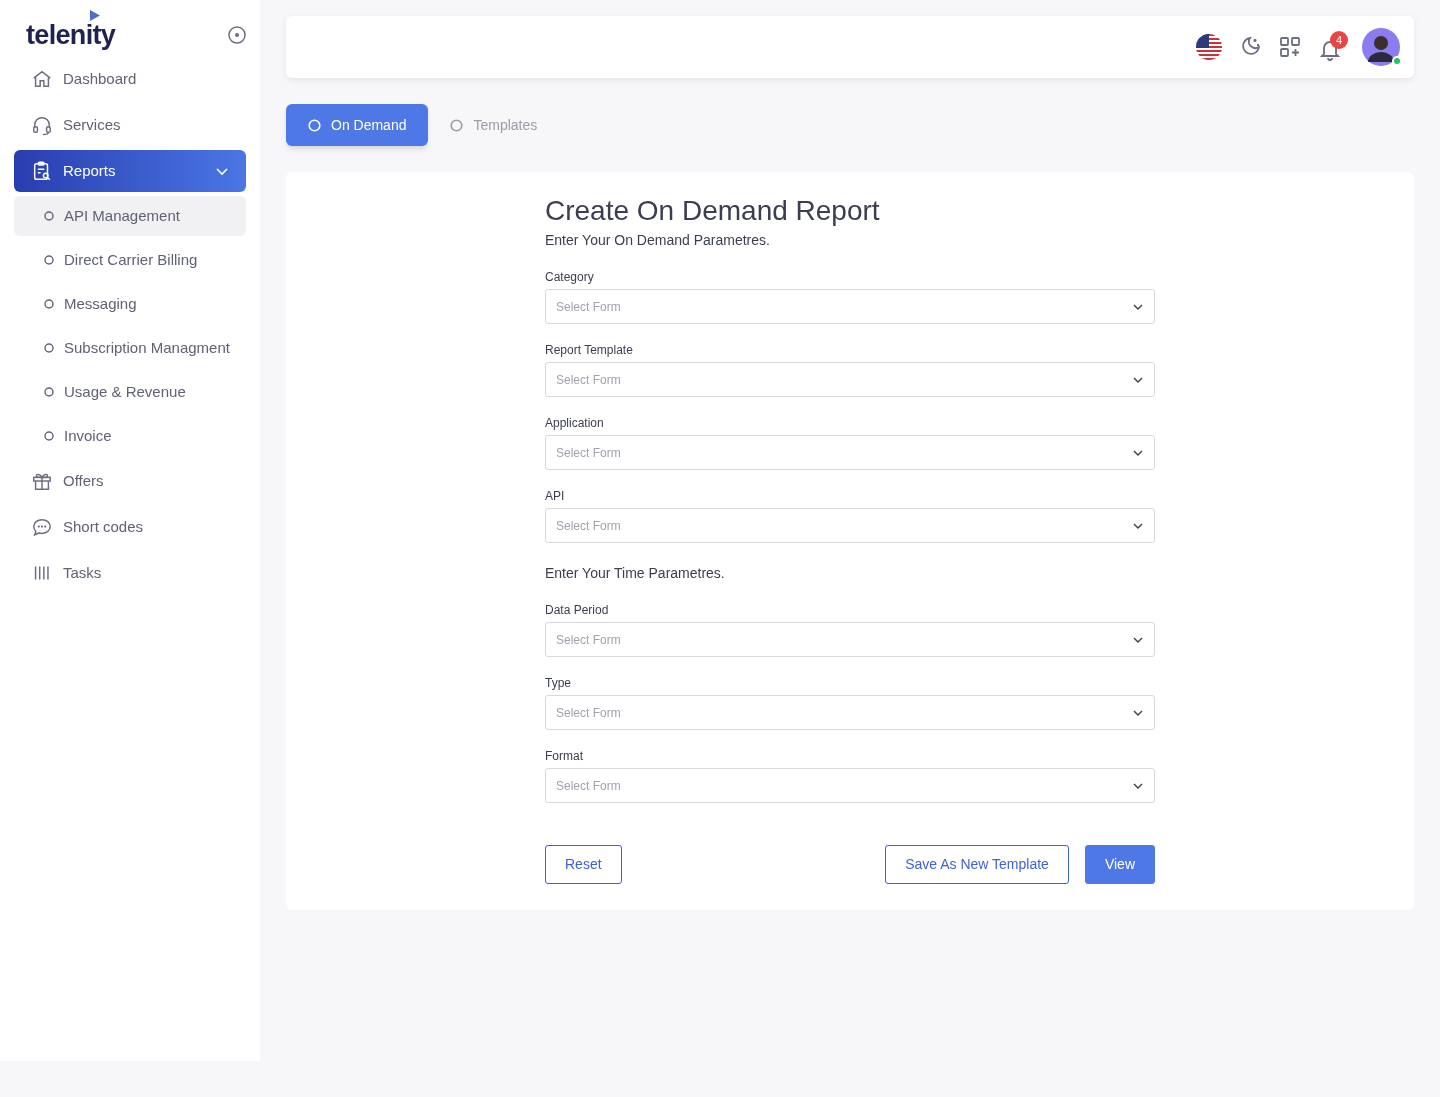  What do you see at coordinates (130, 79) in the screenshot?
I see `sidebar-item: Dashboard` at bounding box center [130, 79].